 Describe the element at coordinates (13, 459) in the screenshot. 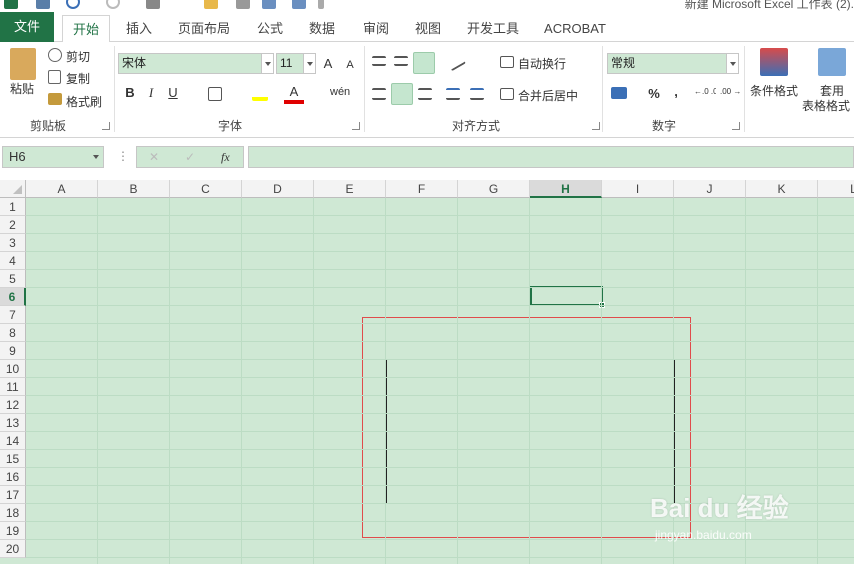

I see `row-header-15: 15` at that location.